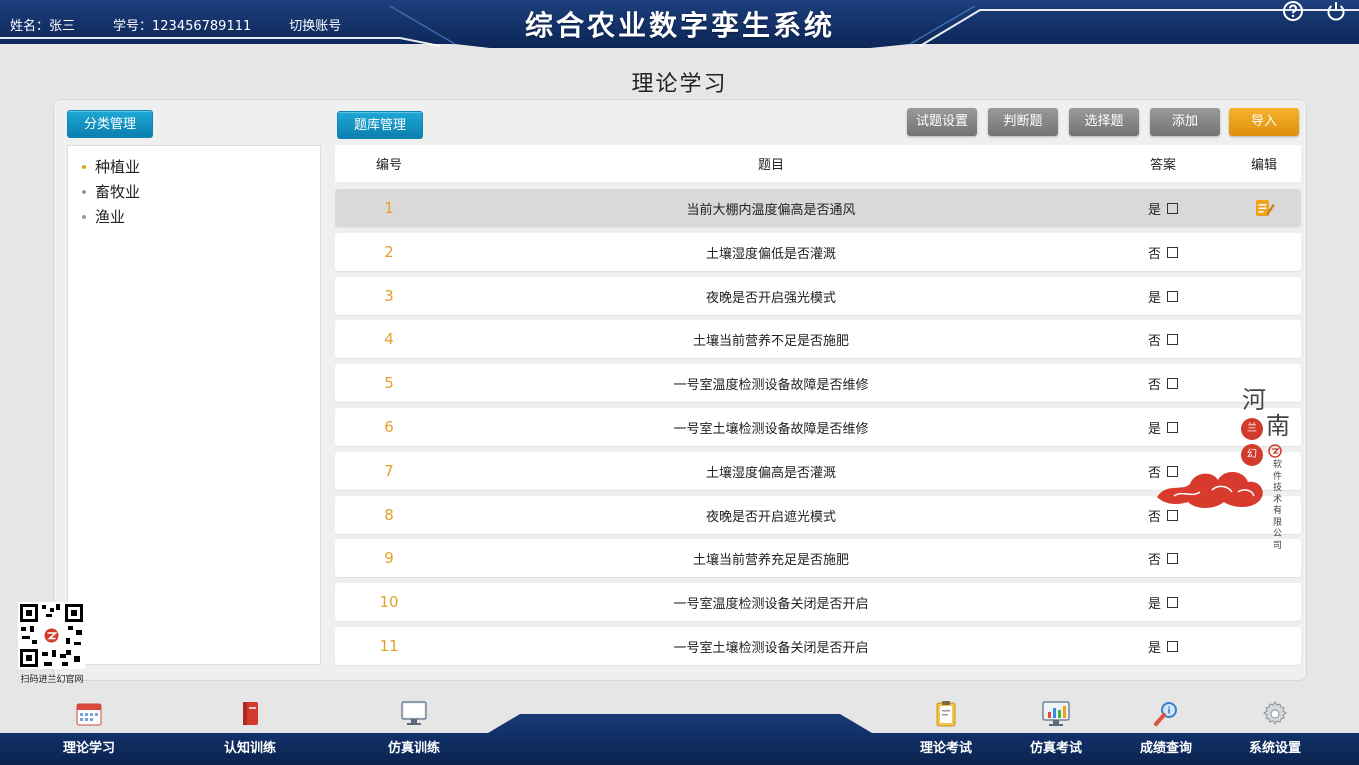 This screenshot has width=1359, height=765. Describe the element at coordinates (942, 122) in the screenshot. I see `exam-settings-button: 试题设置` at that location.